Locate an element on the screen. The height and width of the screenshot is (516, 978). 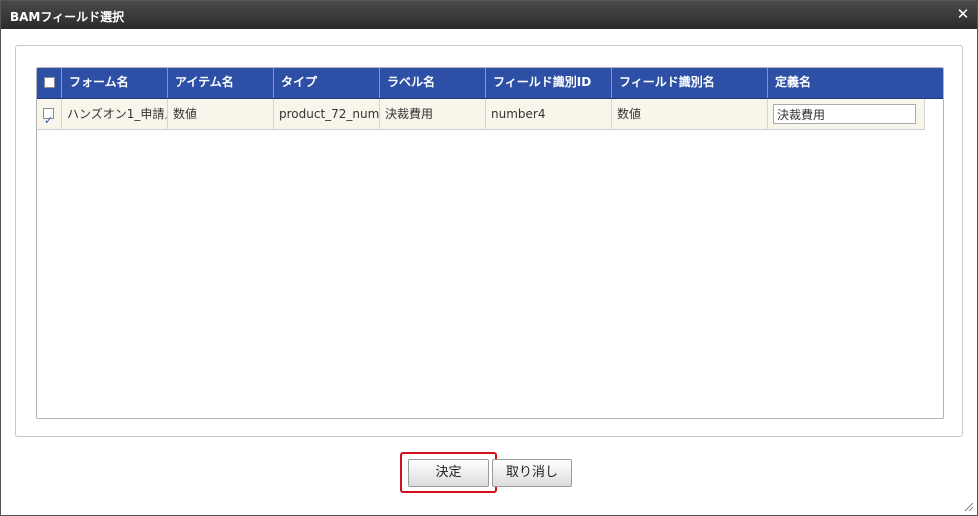
dialog-titlebar: BAMフィールド選択 ✕ is located at coordinates (489, 15).